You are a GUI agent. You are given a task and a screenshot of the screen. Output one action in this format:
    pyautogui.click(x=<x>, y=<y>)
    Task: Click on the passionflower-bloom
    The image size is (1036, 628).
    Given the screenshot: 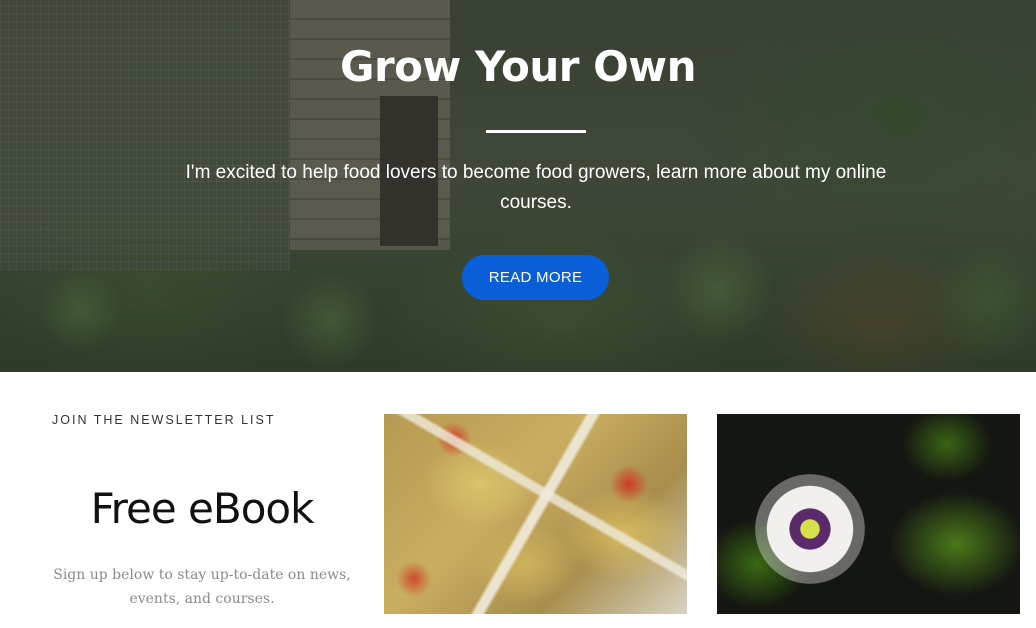 What is the action you would take?
    pyautogui.click(x=810, y=529)
    